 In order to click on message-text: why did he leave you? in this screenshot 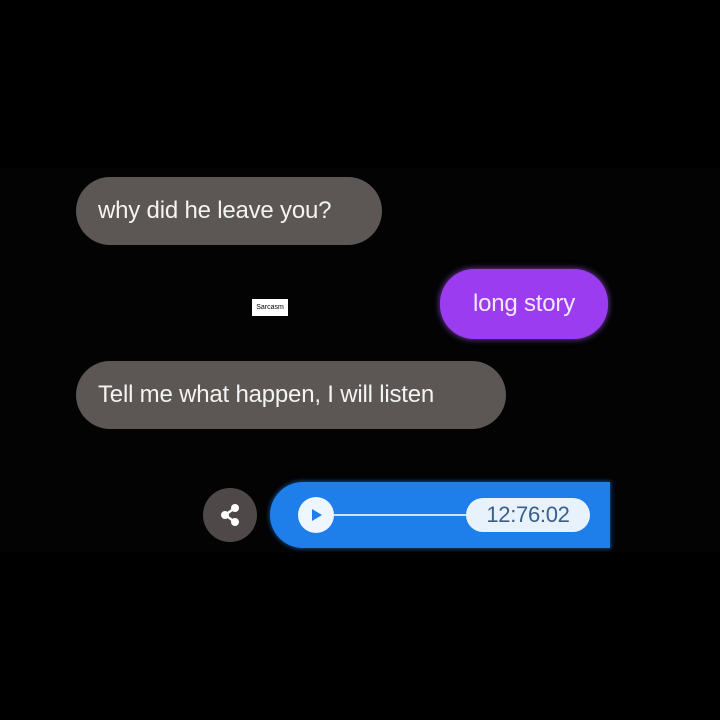, I will do `click(215, 210)`.